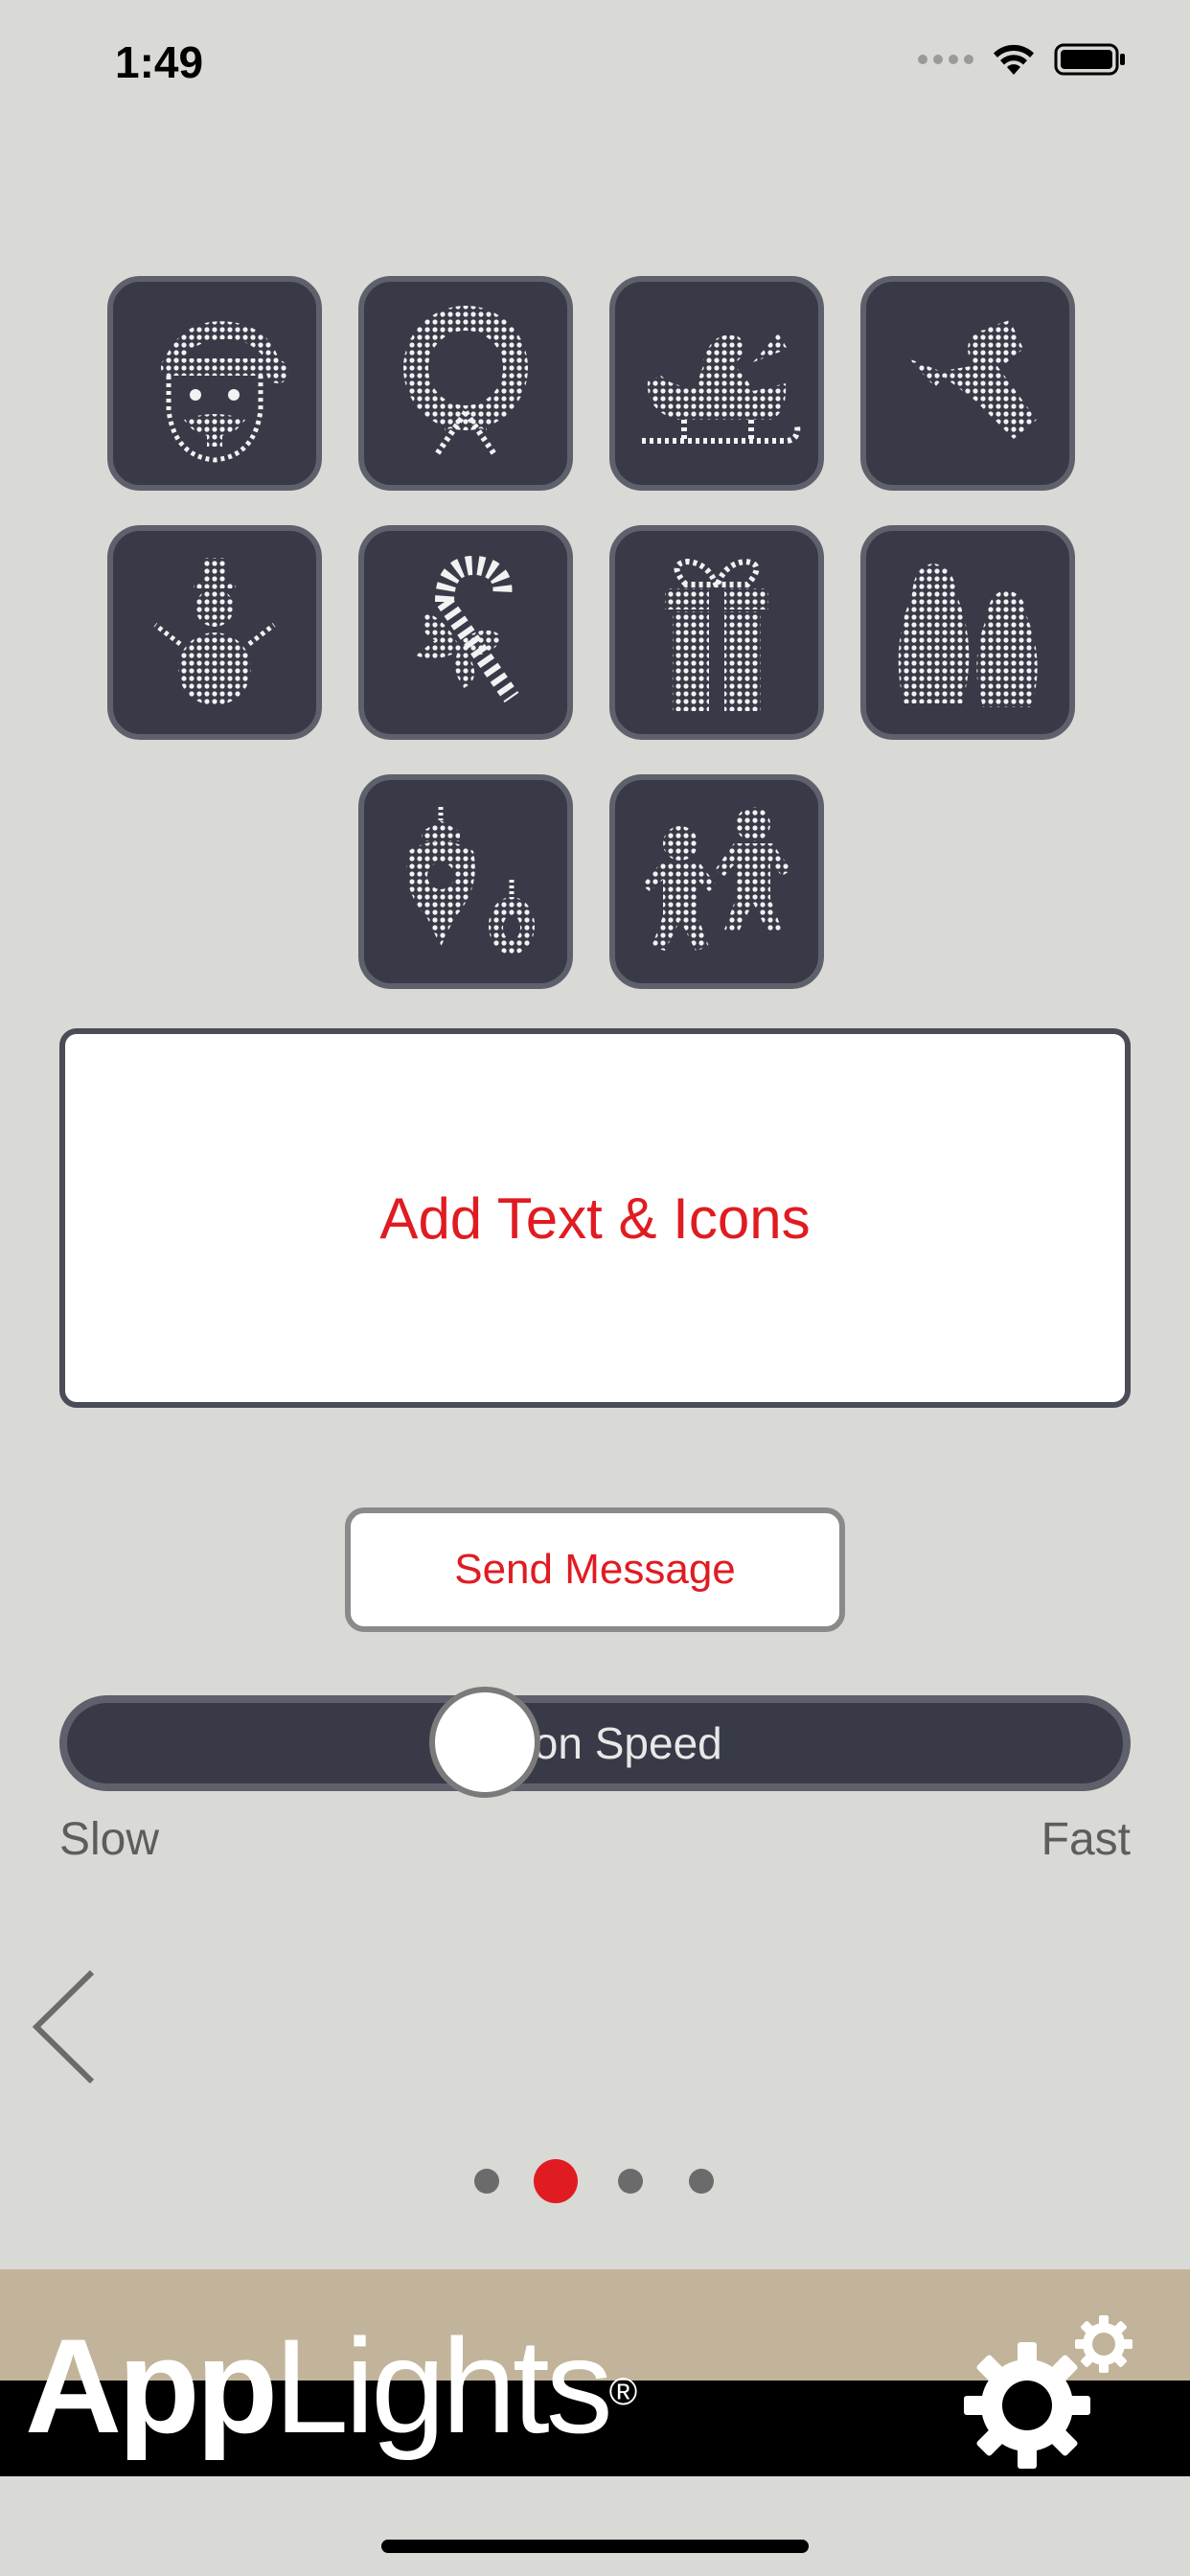  I want to click on animation-speed-slider: ation Speed, so click(595, 1743).